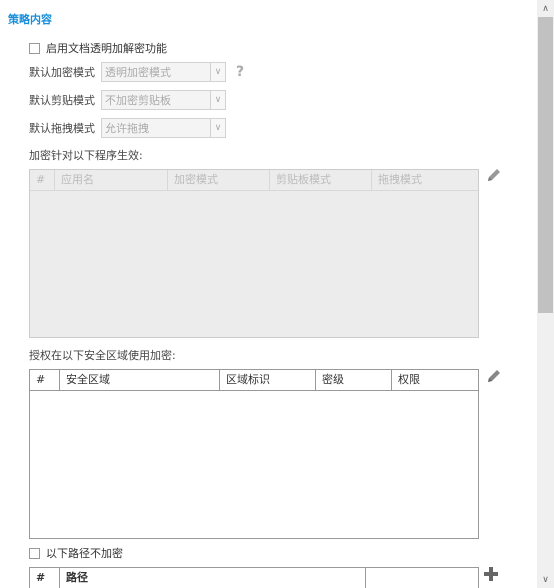 Image resolution: width=554 pixels, height=588 pixels. What do you see at coordinates (240, 72) in the screenshot?
I see `help-icon: ?` at bounding box center [240, 72].